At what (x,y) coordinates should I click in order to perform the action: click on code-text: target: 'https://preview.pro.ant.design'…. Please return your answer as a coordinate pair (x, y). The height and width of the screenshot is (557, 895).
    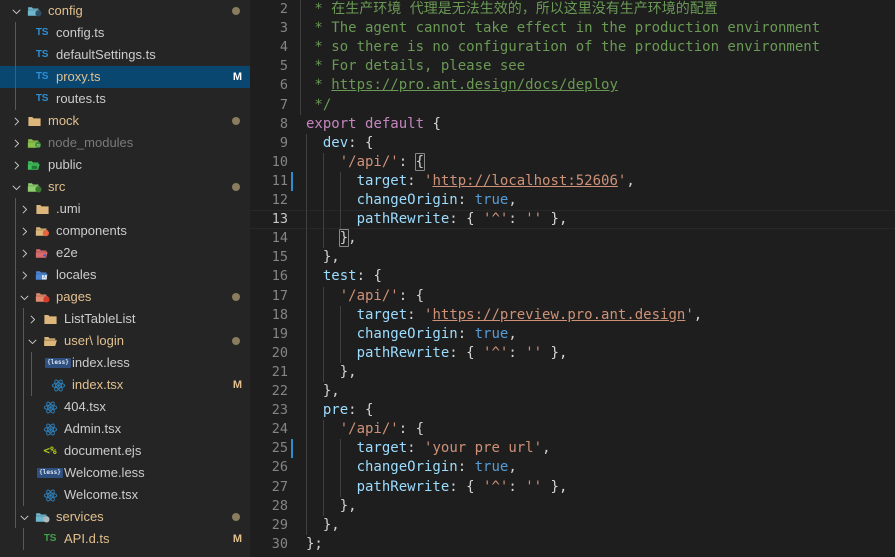
    Looking at the image, I should click on (529, 314).